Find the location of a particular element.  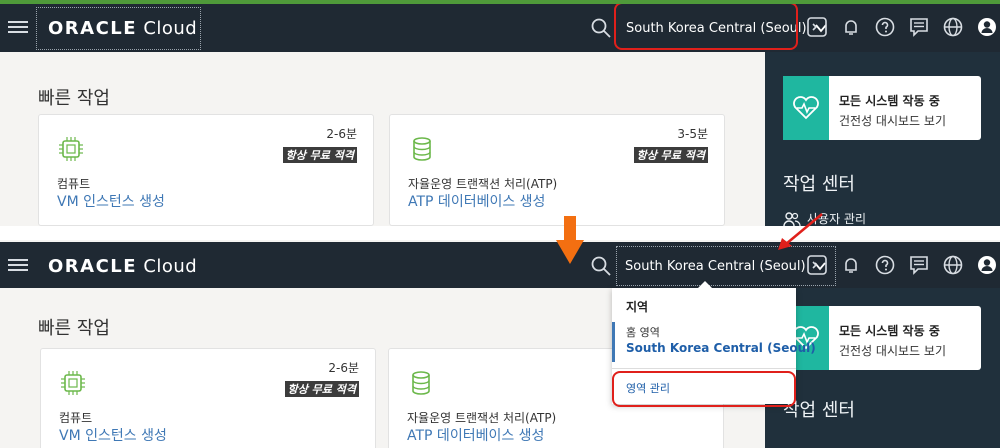

region-selector-button: South Korea Central (Seoul) is located at coordinates (726, 266).